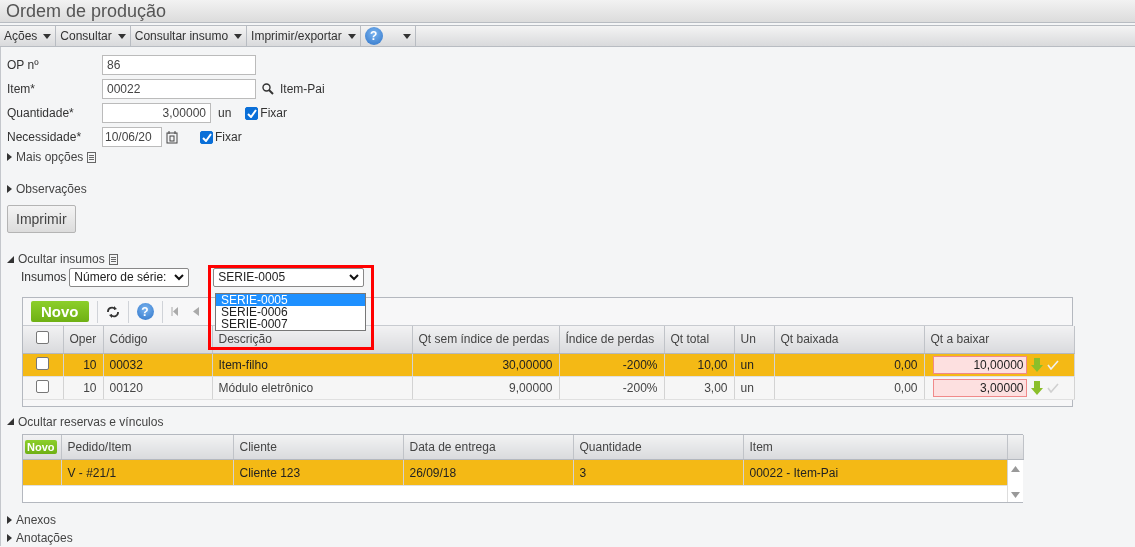  What do you see at coordinates (488, 472) in the screenshot?
I see `table-cell: 26/09/18` at bounding box center [488, 472].